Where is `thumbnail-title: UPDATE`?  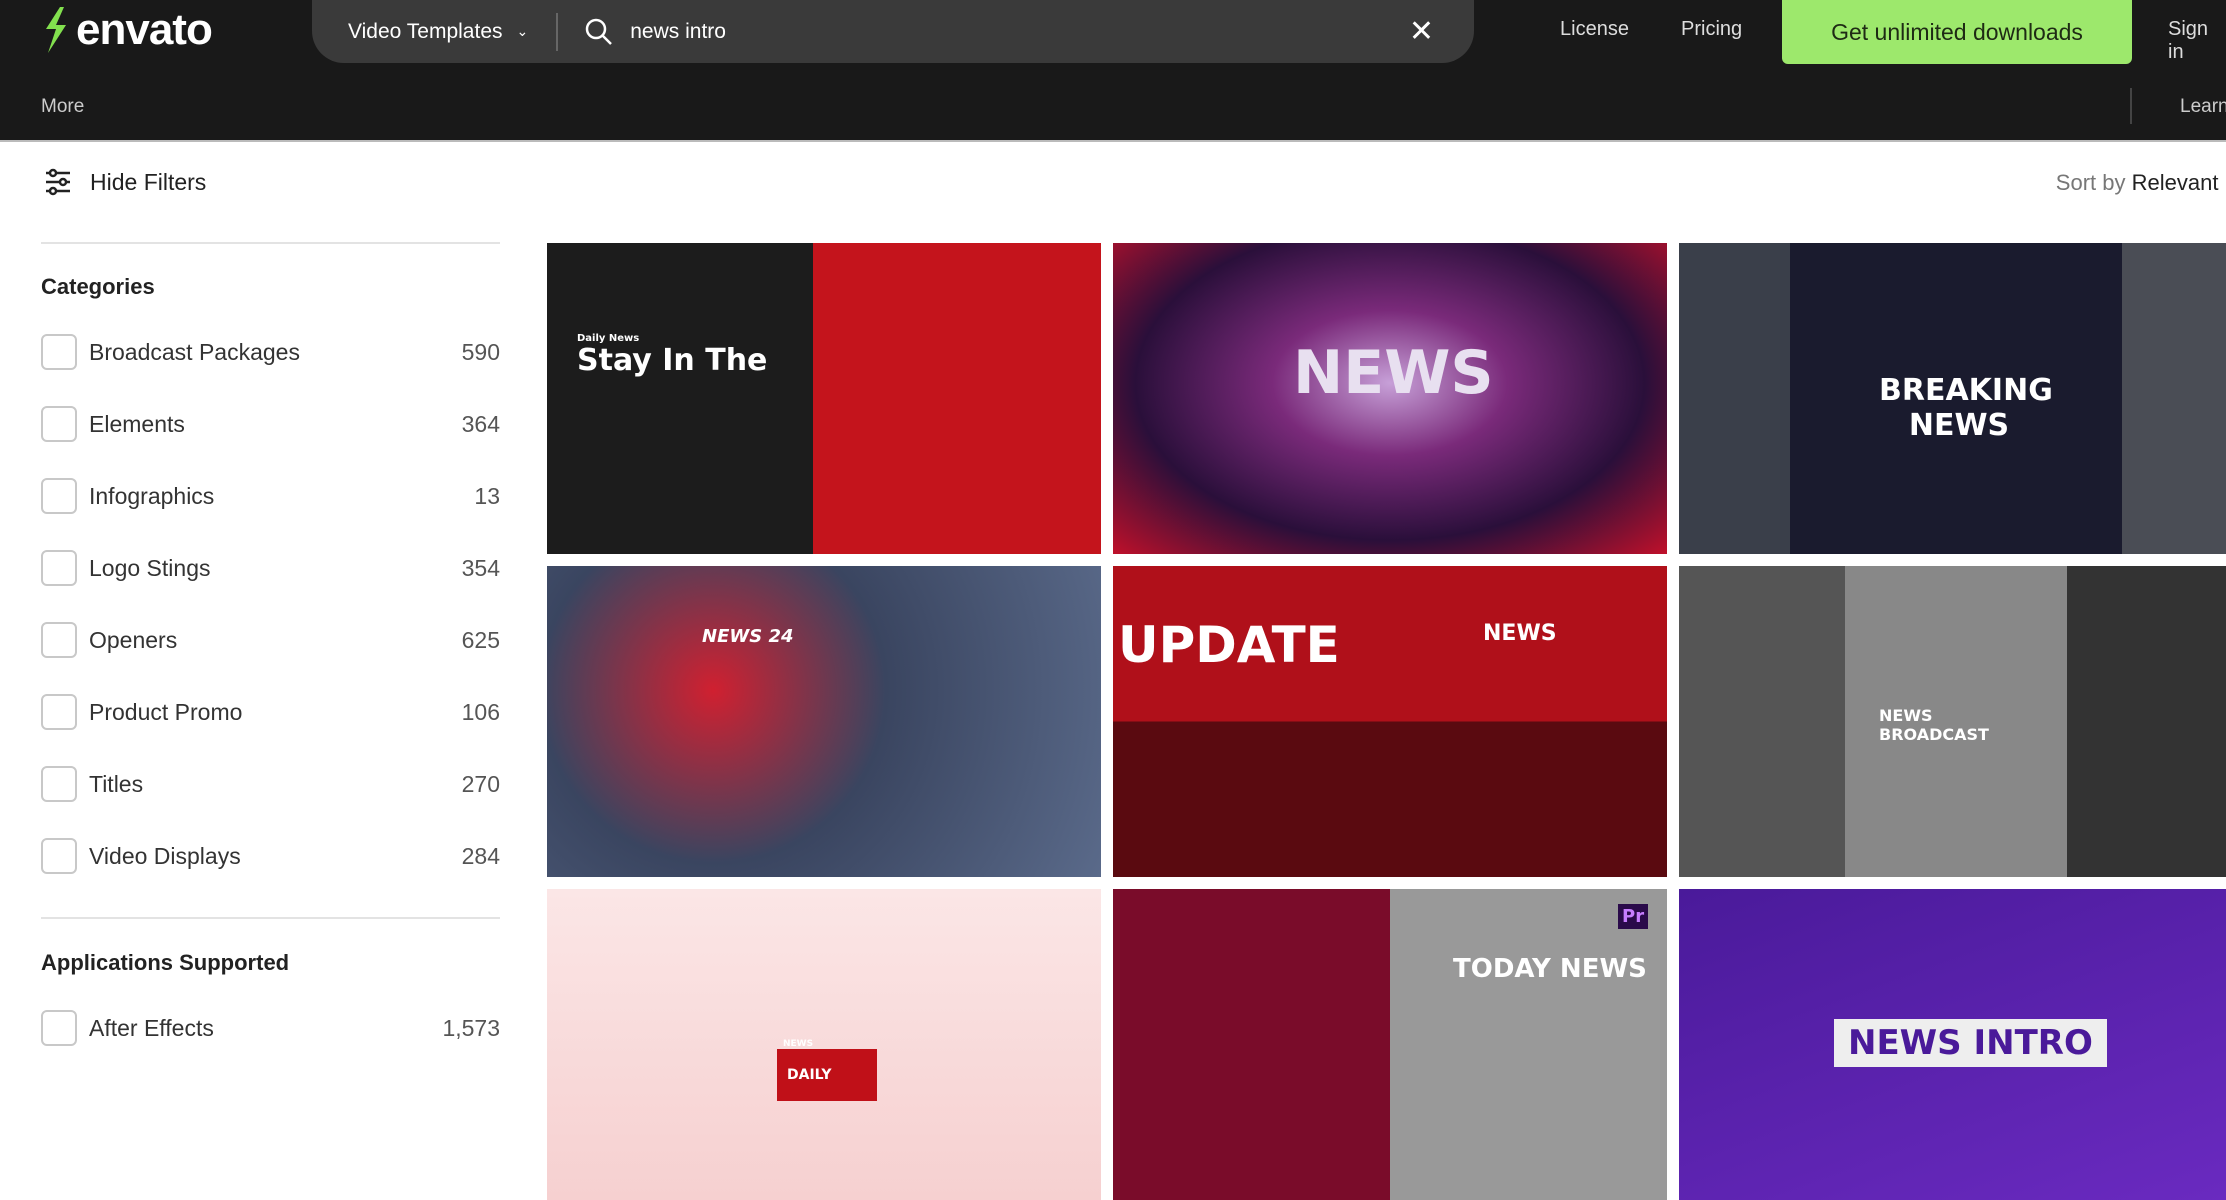 thumbnail-title: UPDATE is located at coordinates (1229, 645).